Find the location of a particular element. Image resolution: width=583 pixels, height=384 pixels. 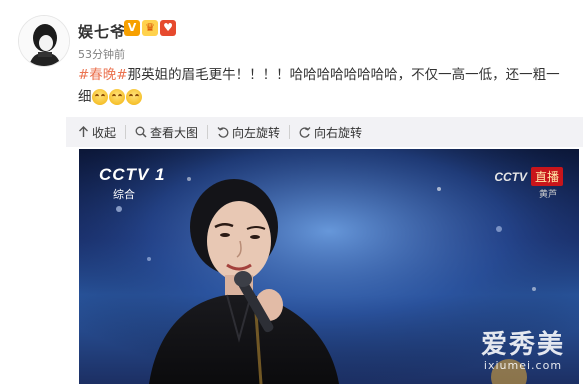

crown-badge-icon: ♛ is located at coordinates (150, 28).